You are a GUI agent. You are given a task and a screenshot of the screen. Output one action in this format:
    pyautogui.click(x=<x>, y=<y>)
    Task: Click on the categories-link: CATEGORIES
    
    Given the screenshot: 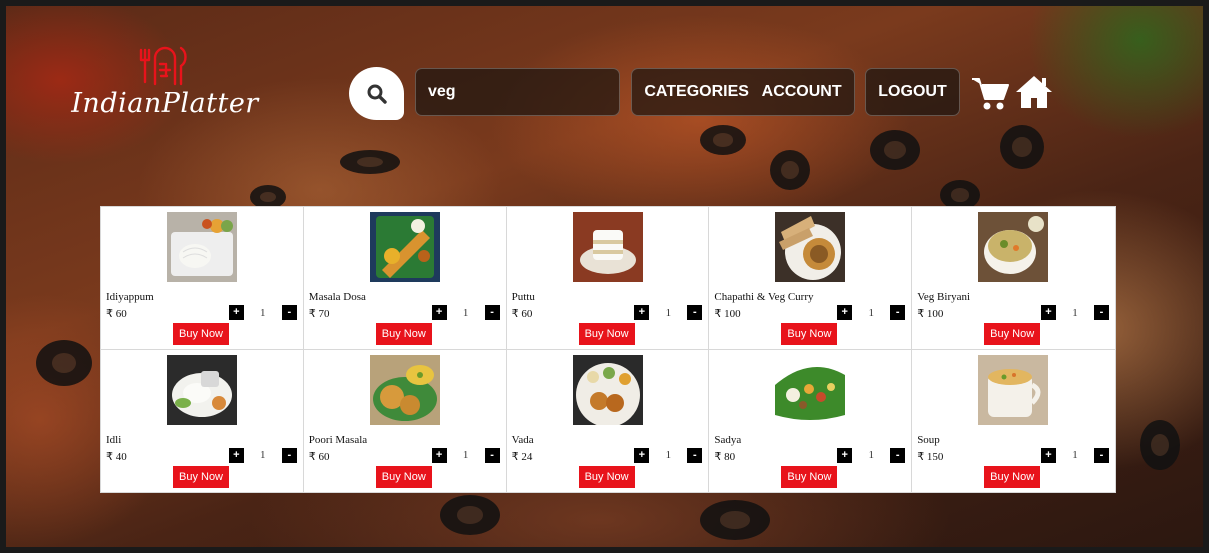 What is the action you would take?
    pyautogui.click(x=696, y=92)
    